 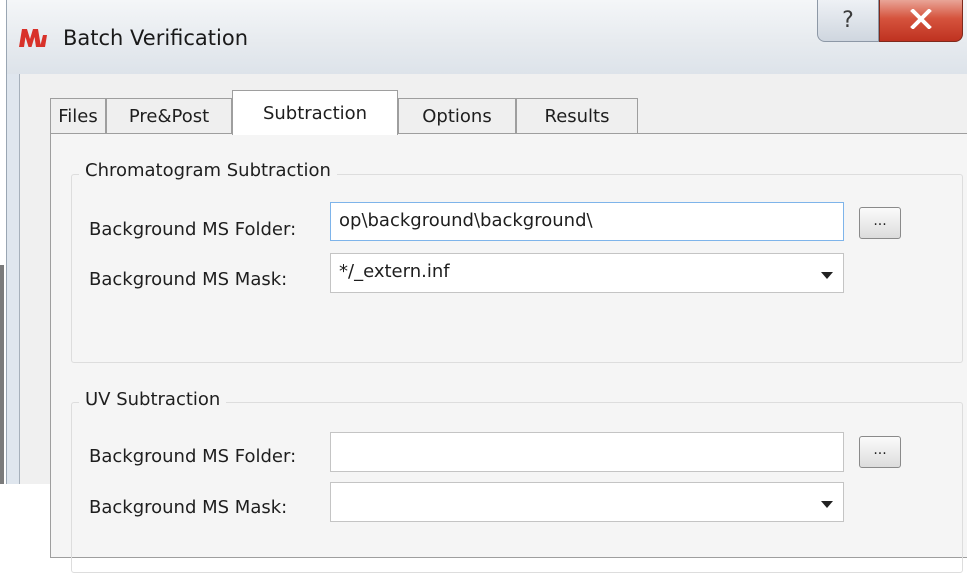 I want to click on background-window-edge, so click(x=2, y=374).